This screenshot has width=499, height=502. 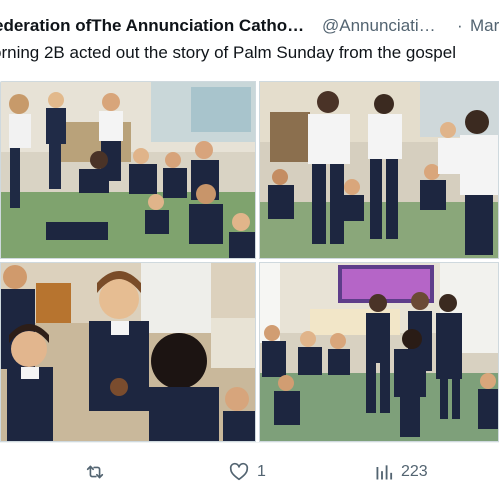 I want to click on views-count: 223, so click(x=414, y=471).